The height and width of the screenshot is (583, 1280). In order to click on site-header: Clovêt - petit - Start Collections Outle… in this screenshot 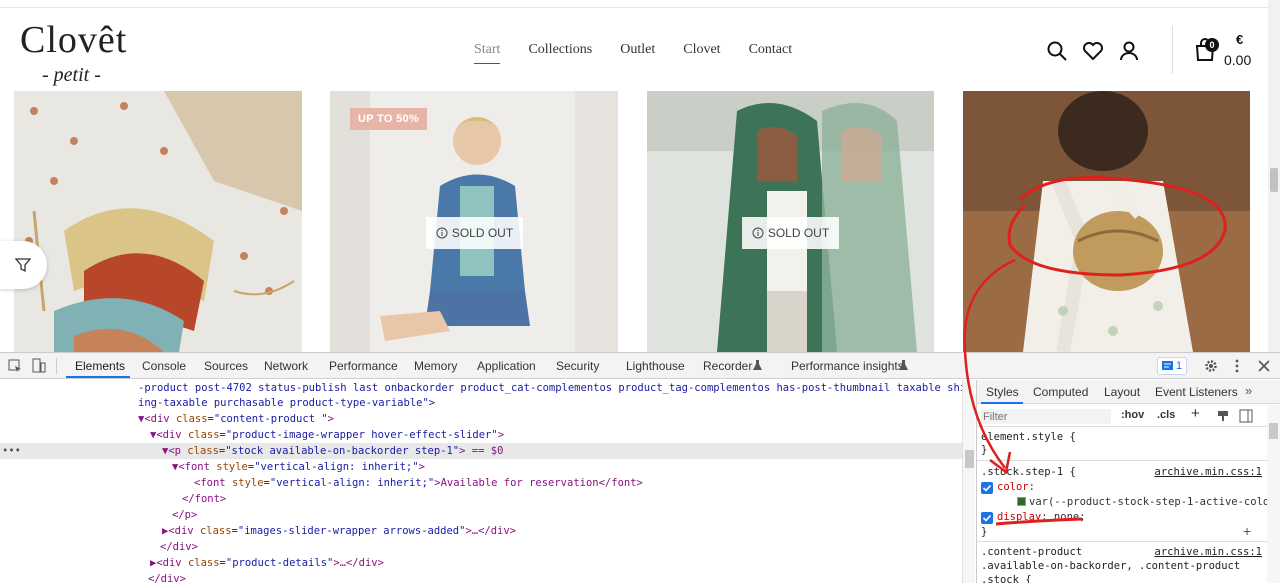, I will do `click(634, 49)`.